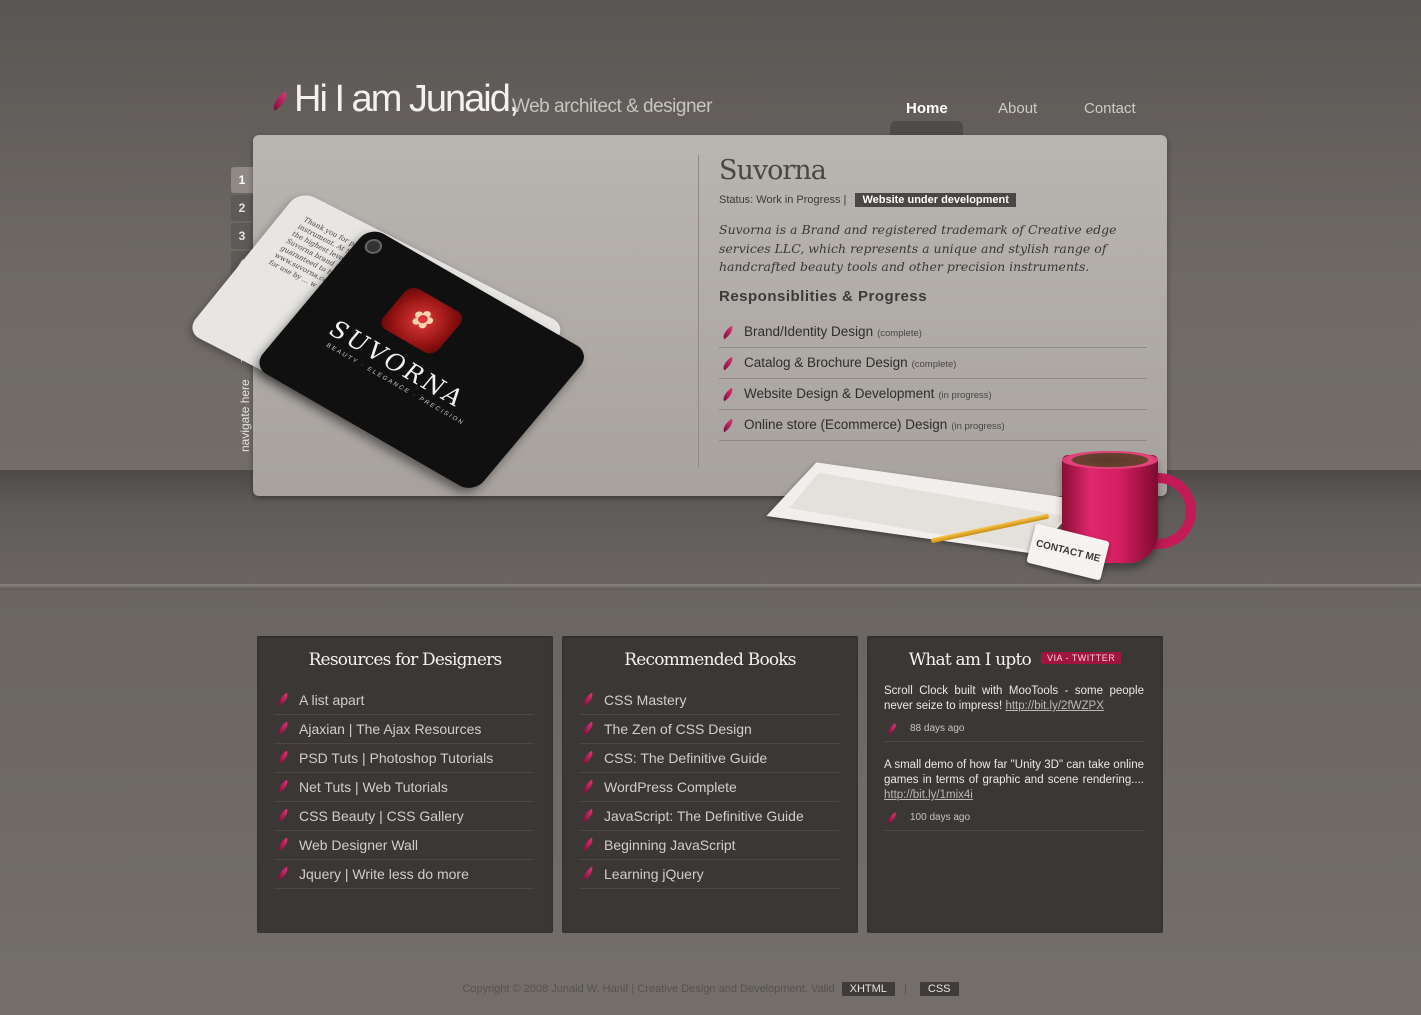 Image resolution: width=1421 pixels, height=1015 pixels. Describe the element at coordinates (937, 728) in the screenshot. I see `time-label: 88 days ago` at that location.